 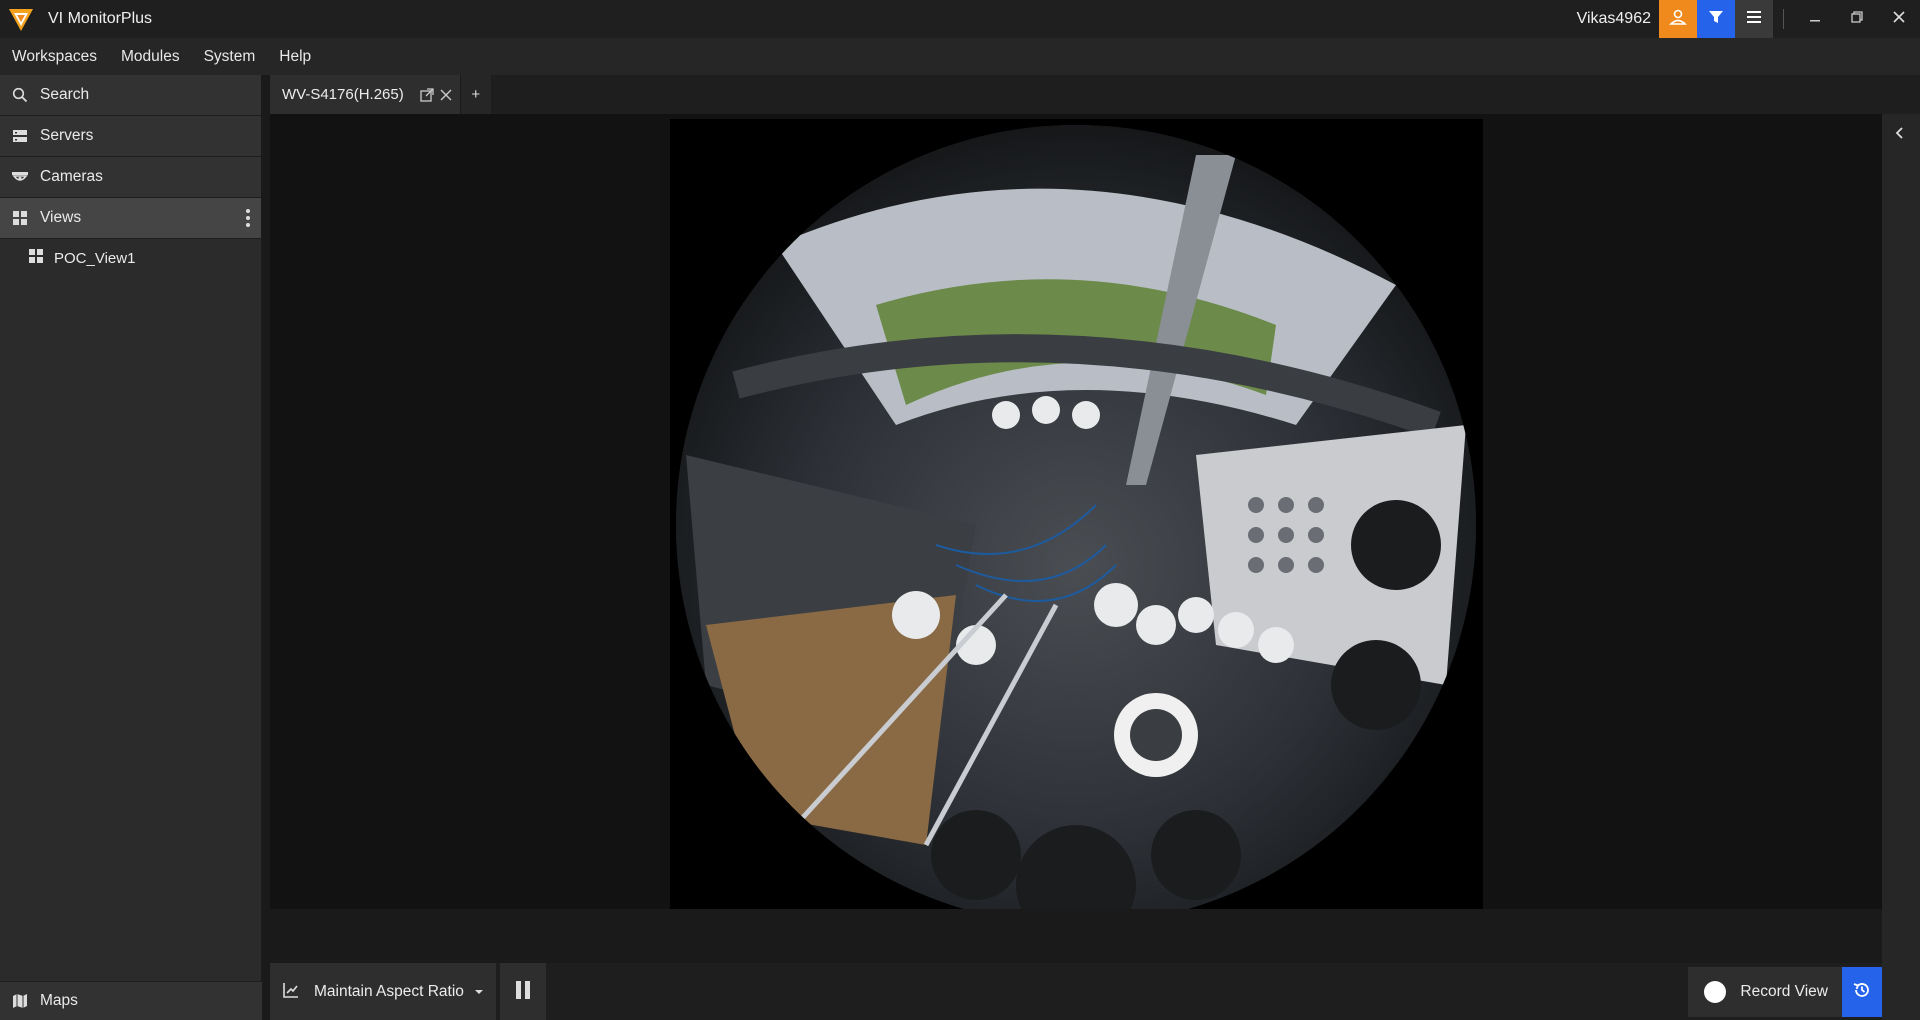 I want to click on username: Vikas4962, so click(x=1613, y=18).